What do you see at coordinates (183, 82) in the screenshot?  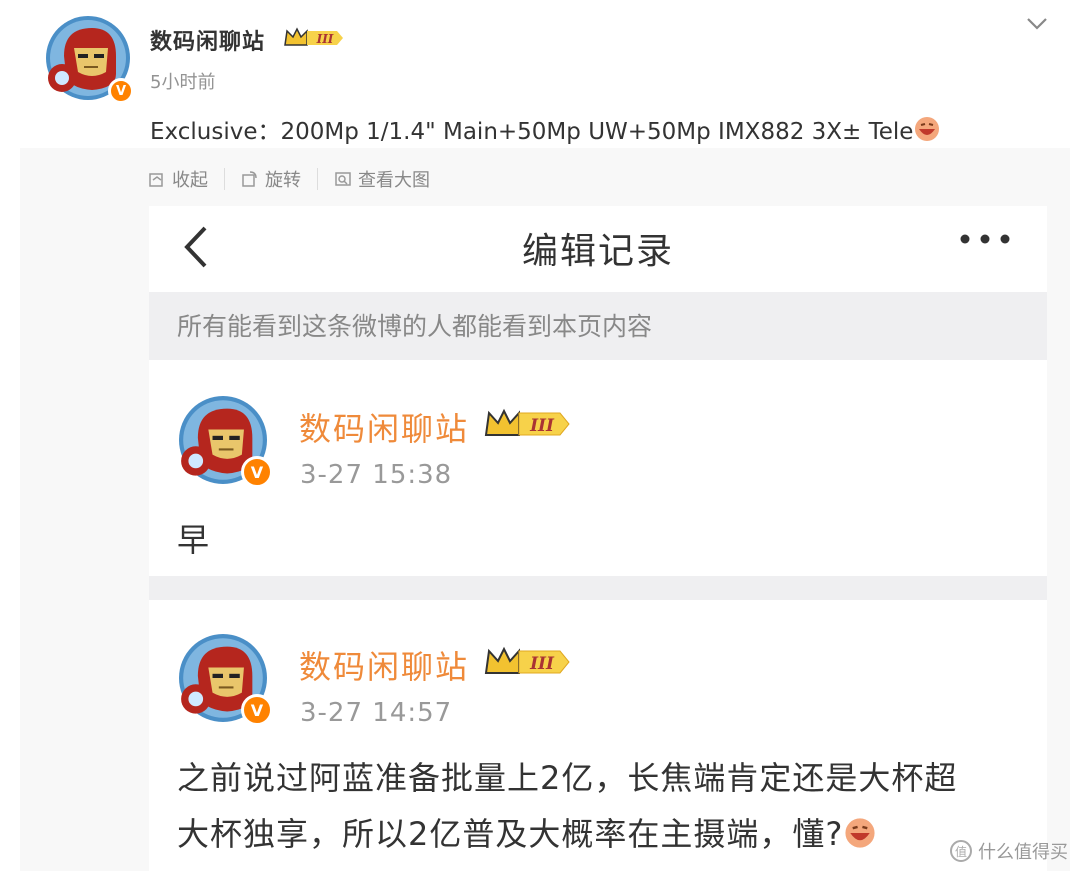 I see `post-time: 5小时前` at bounding box center [183, 82].